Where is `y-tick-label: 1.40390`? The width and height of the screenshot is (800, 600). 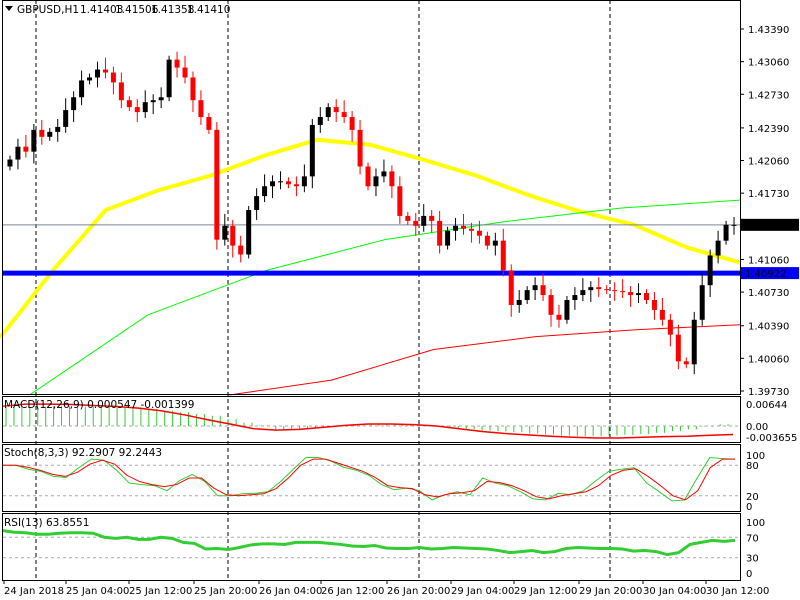
y-tick-label: 1.40390 is located at coordinates (768, 327).